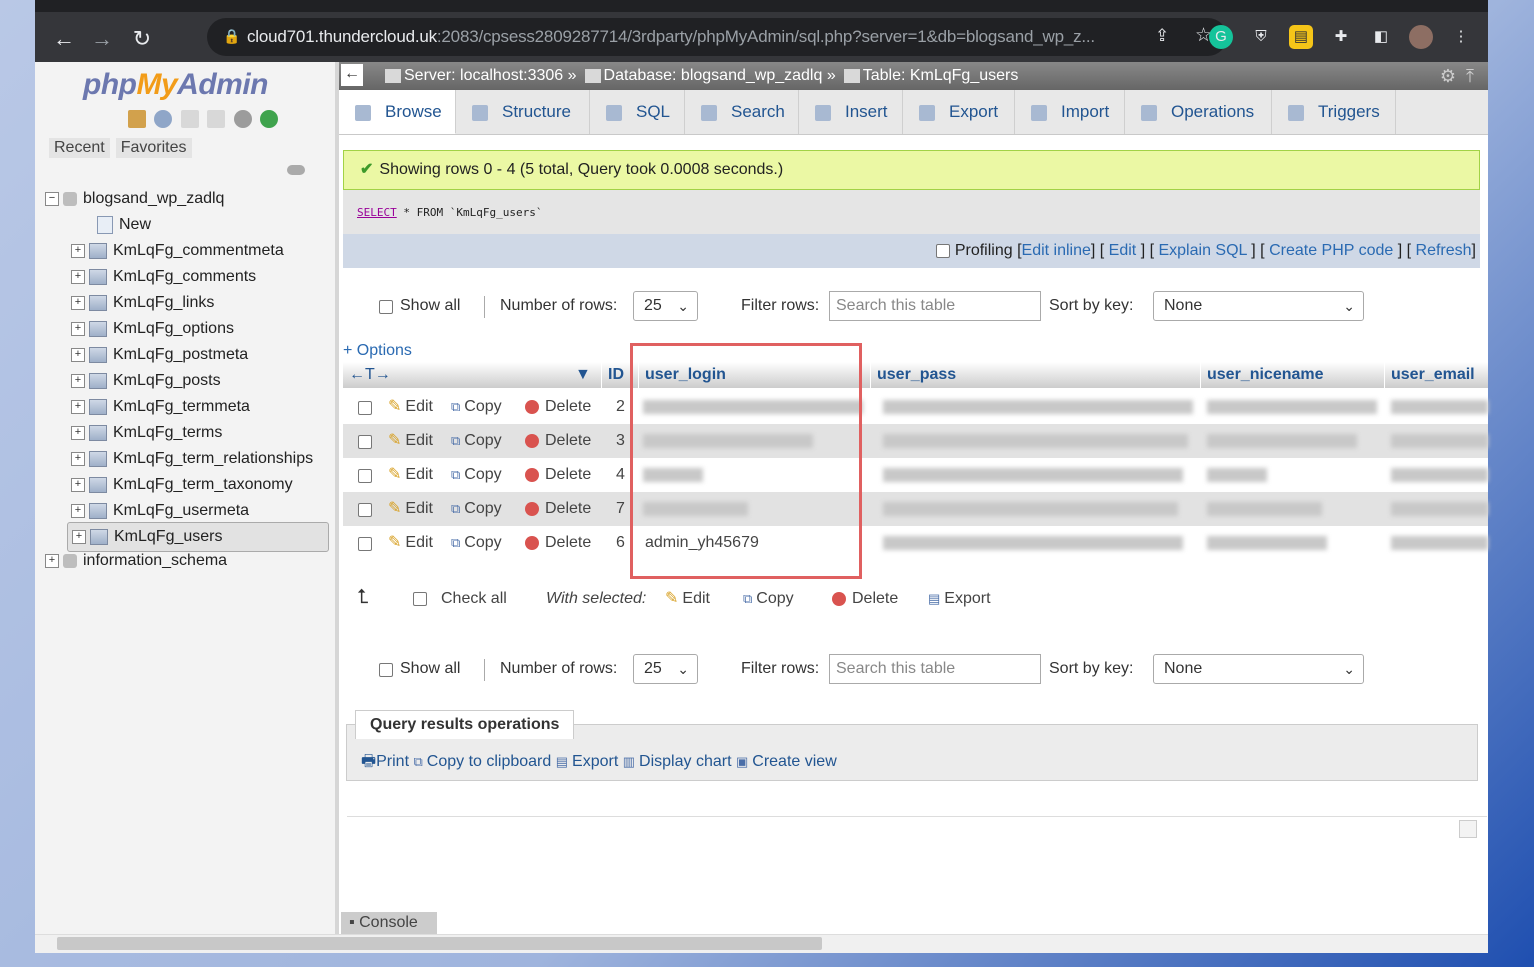  What do you see at coordinates (153, 148) in the screenshot?
I see `favorites-tab: Favorites` at bounding box center [153, 148].